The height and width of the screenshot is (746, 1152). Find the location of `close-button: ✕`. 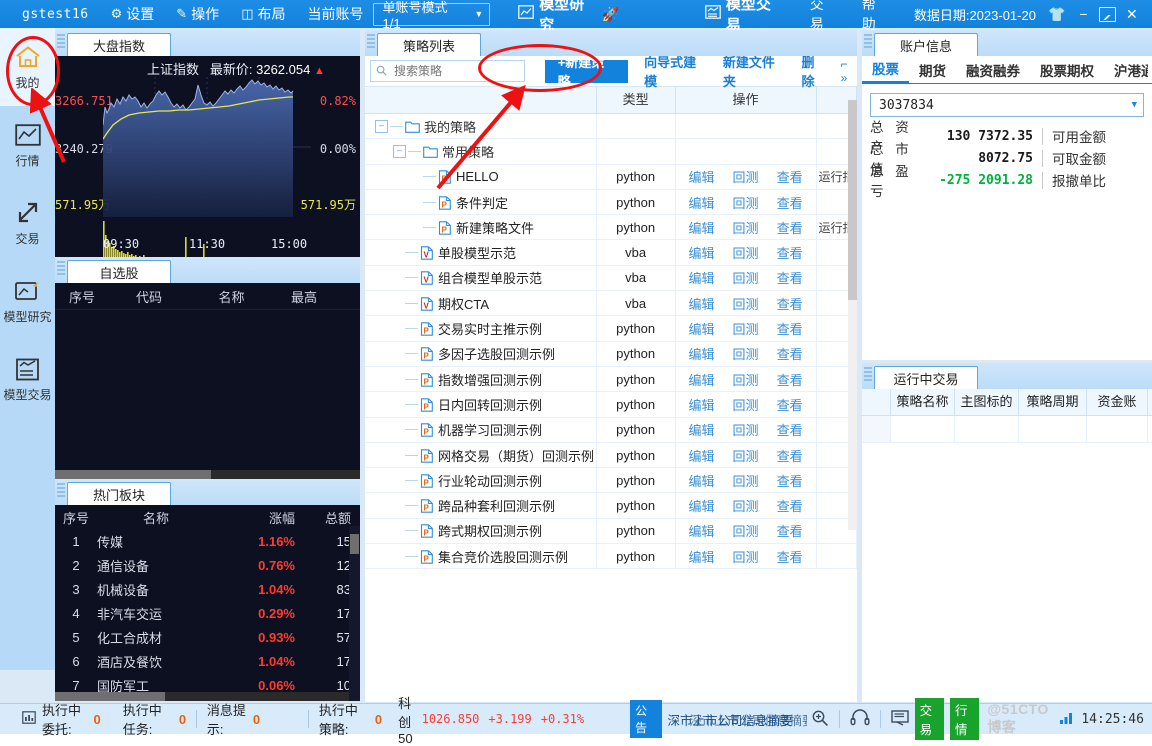

close-button: ✕ is located at coordinates (1132, 14).